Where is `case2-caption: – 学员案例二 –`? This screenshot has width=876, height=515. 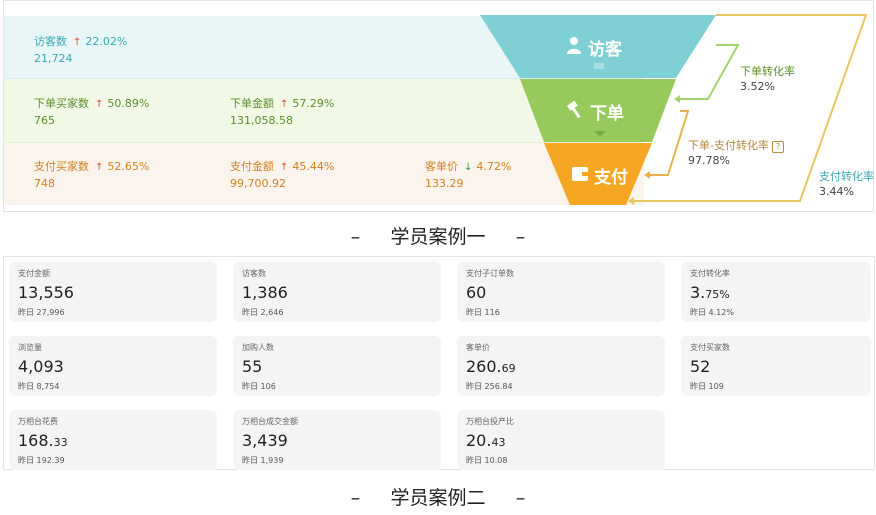 case2-caption: – 学员案例二 – is located at coordinates (438, 498).